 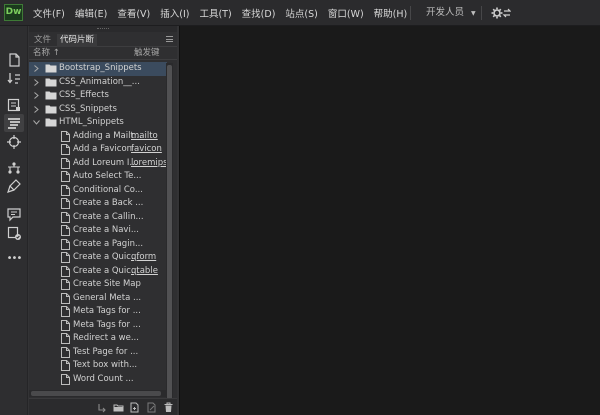 I want to click on check-icon, so click(x=14, y=233).